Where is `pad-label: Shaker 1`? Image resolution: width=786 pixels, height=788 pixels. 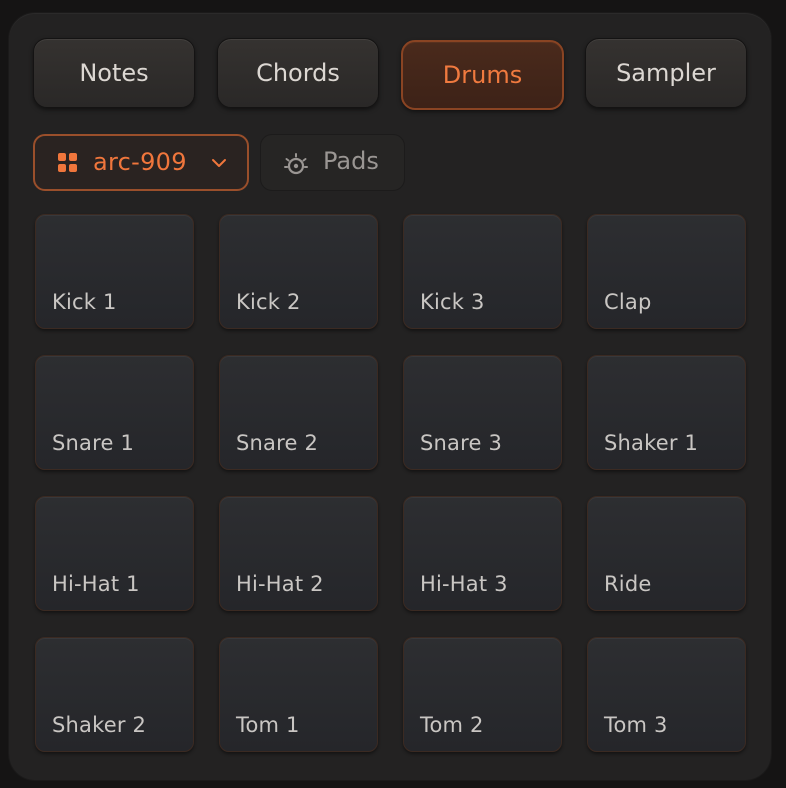
pad-label: Shaker 1 is located at coordinates (651, 443).